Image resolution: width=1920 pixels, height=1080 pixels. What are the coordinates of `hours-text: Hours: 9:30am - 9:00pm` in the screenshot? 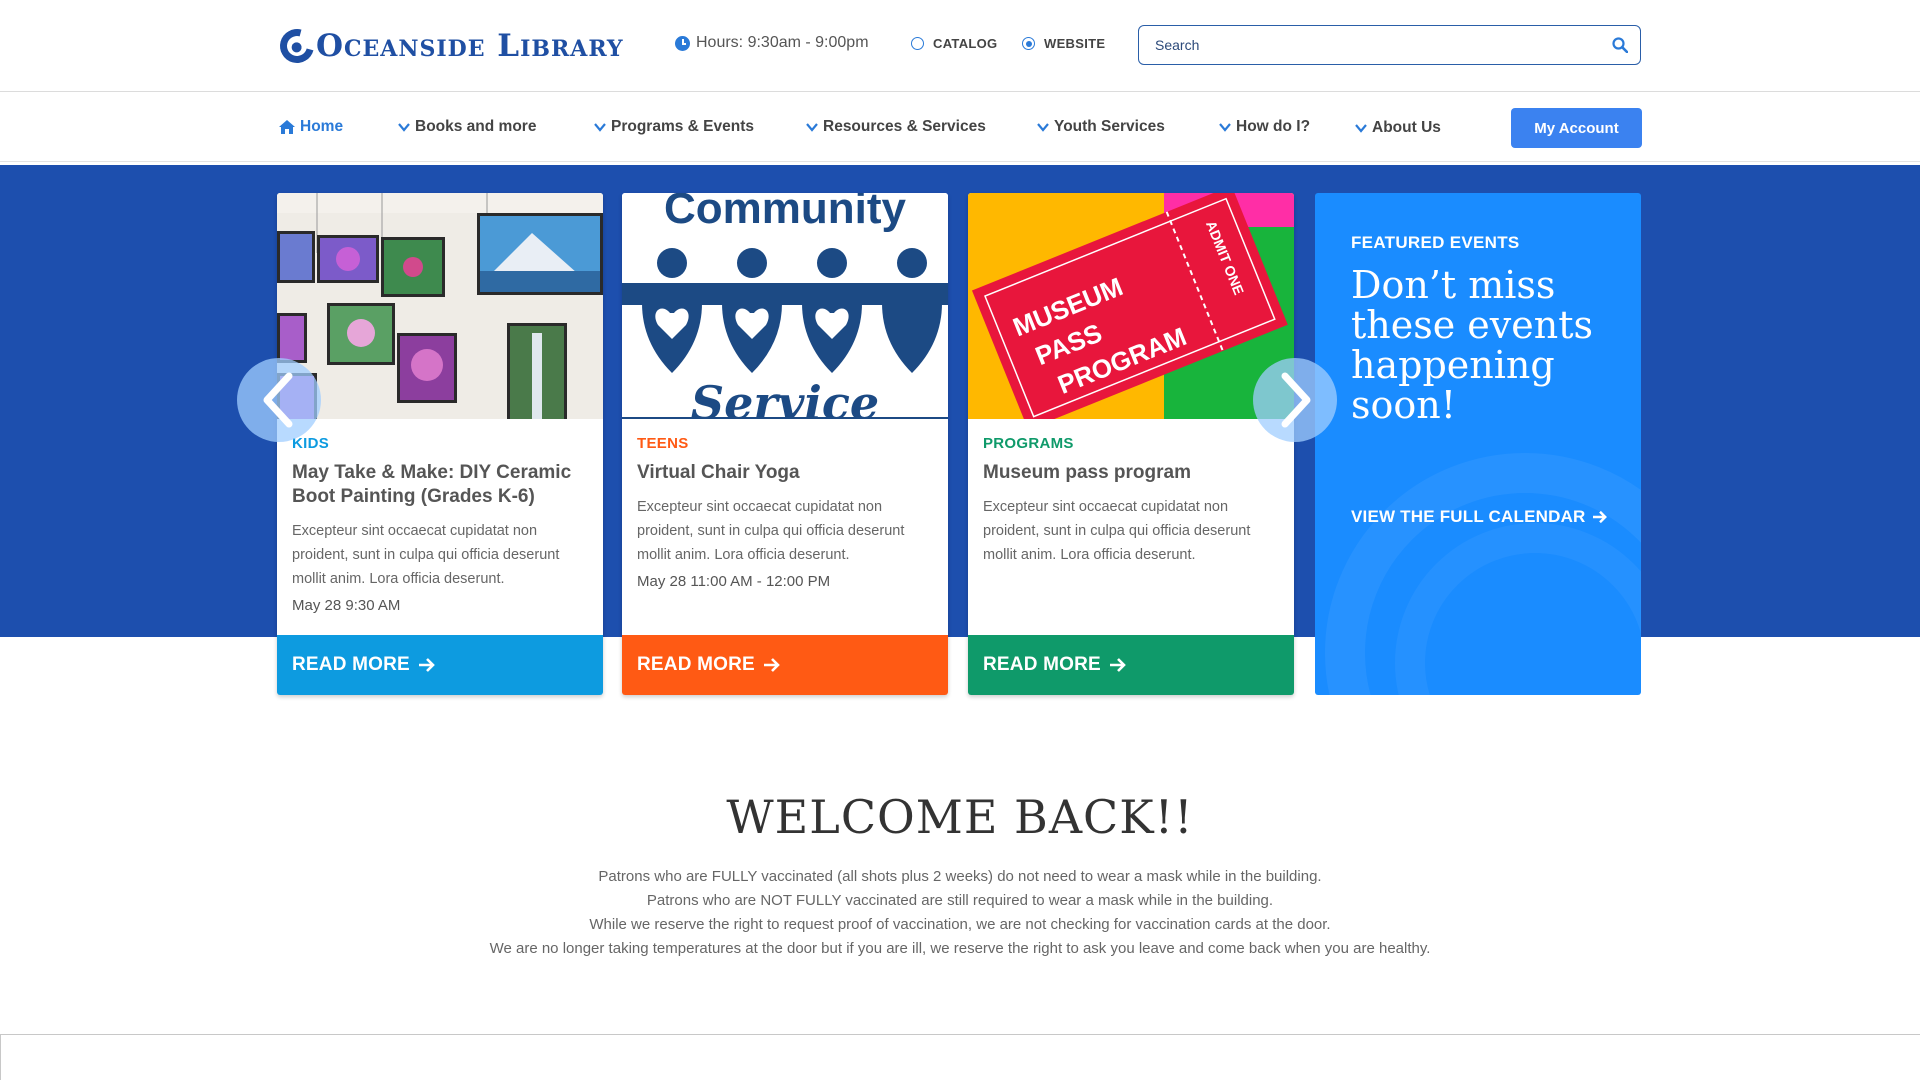 It's located at (782, 42).